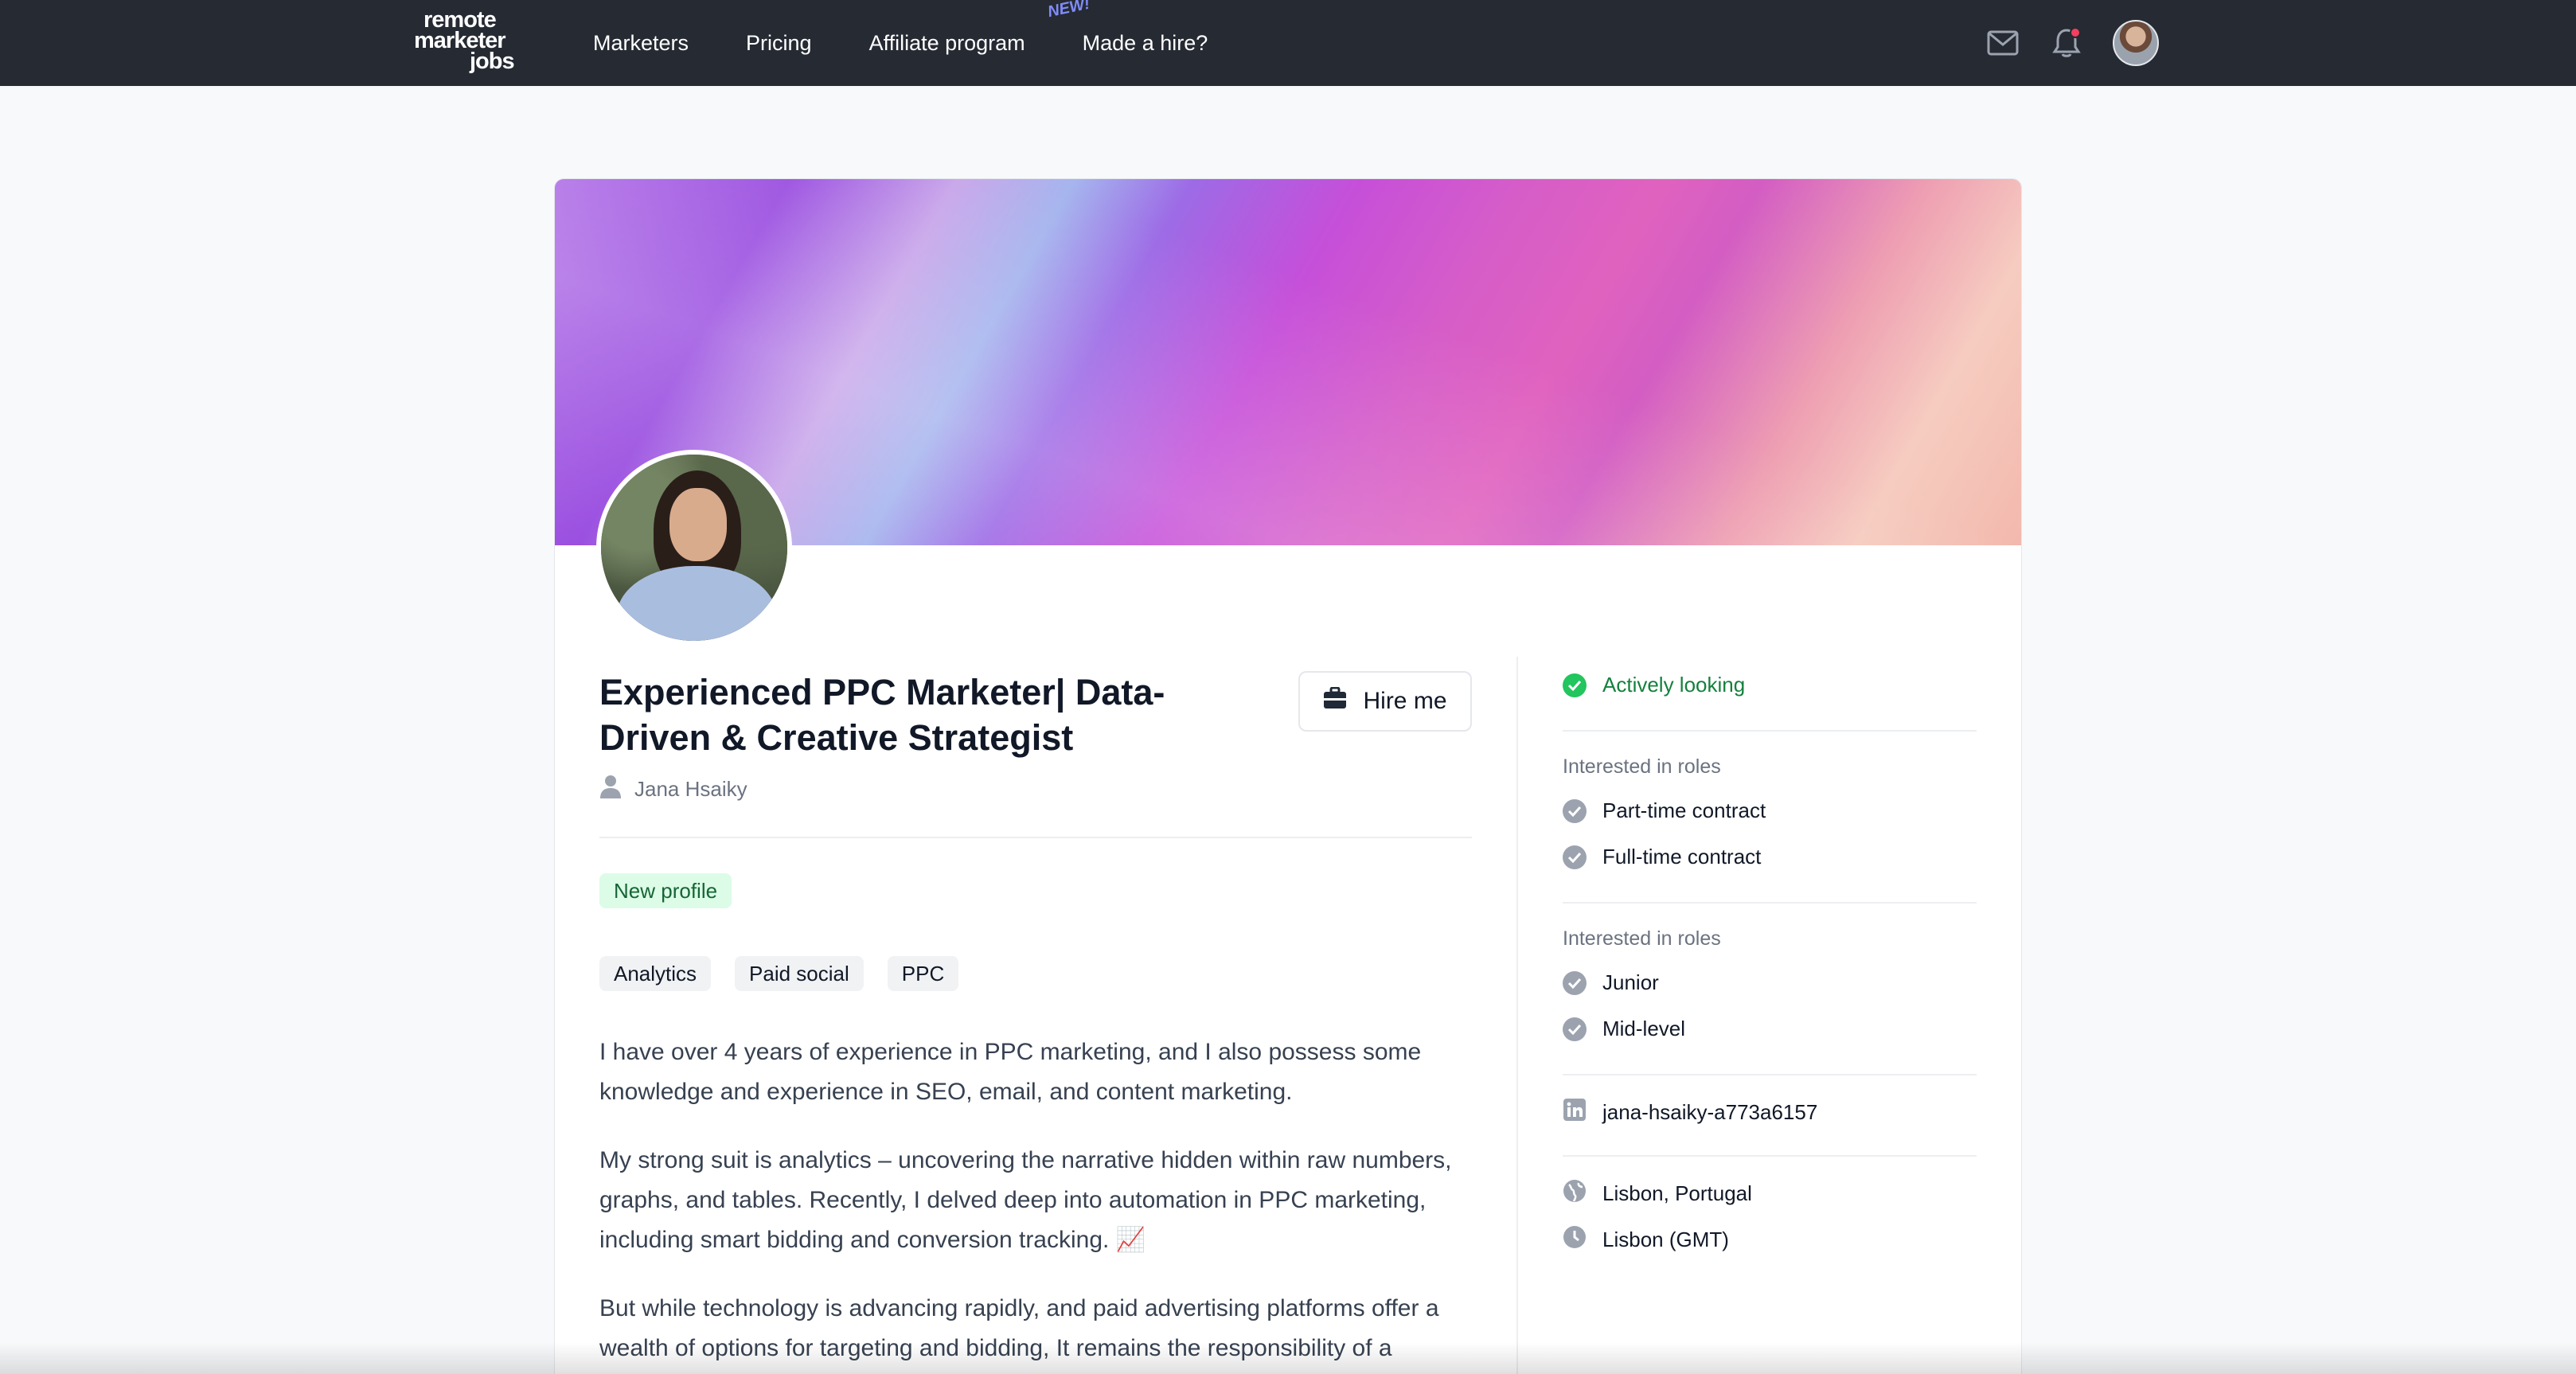  Describe the element at coordinates (1145, 42) in the screenshot. I see `nav-link-made-a-hire-label: Made a hire?` at that location.